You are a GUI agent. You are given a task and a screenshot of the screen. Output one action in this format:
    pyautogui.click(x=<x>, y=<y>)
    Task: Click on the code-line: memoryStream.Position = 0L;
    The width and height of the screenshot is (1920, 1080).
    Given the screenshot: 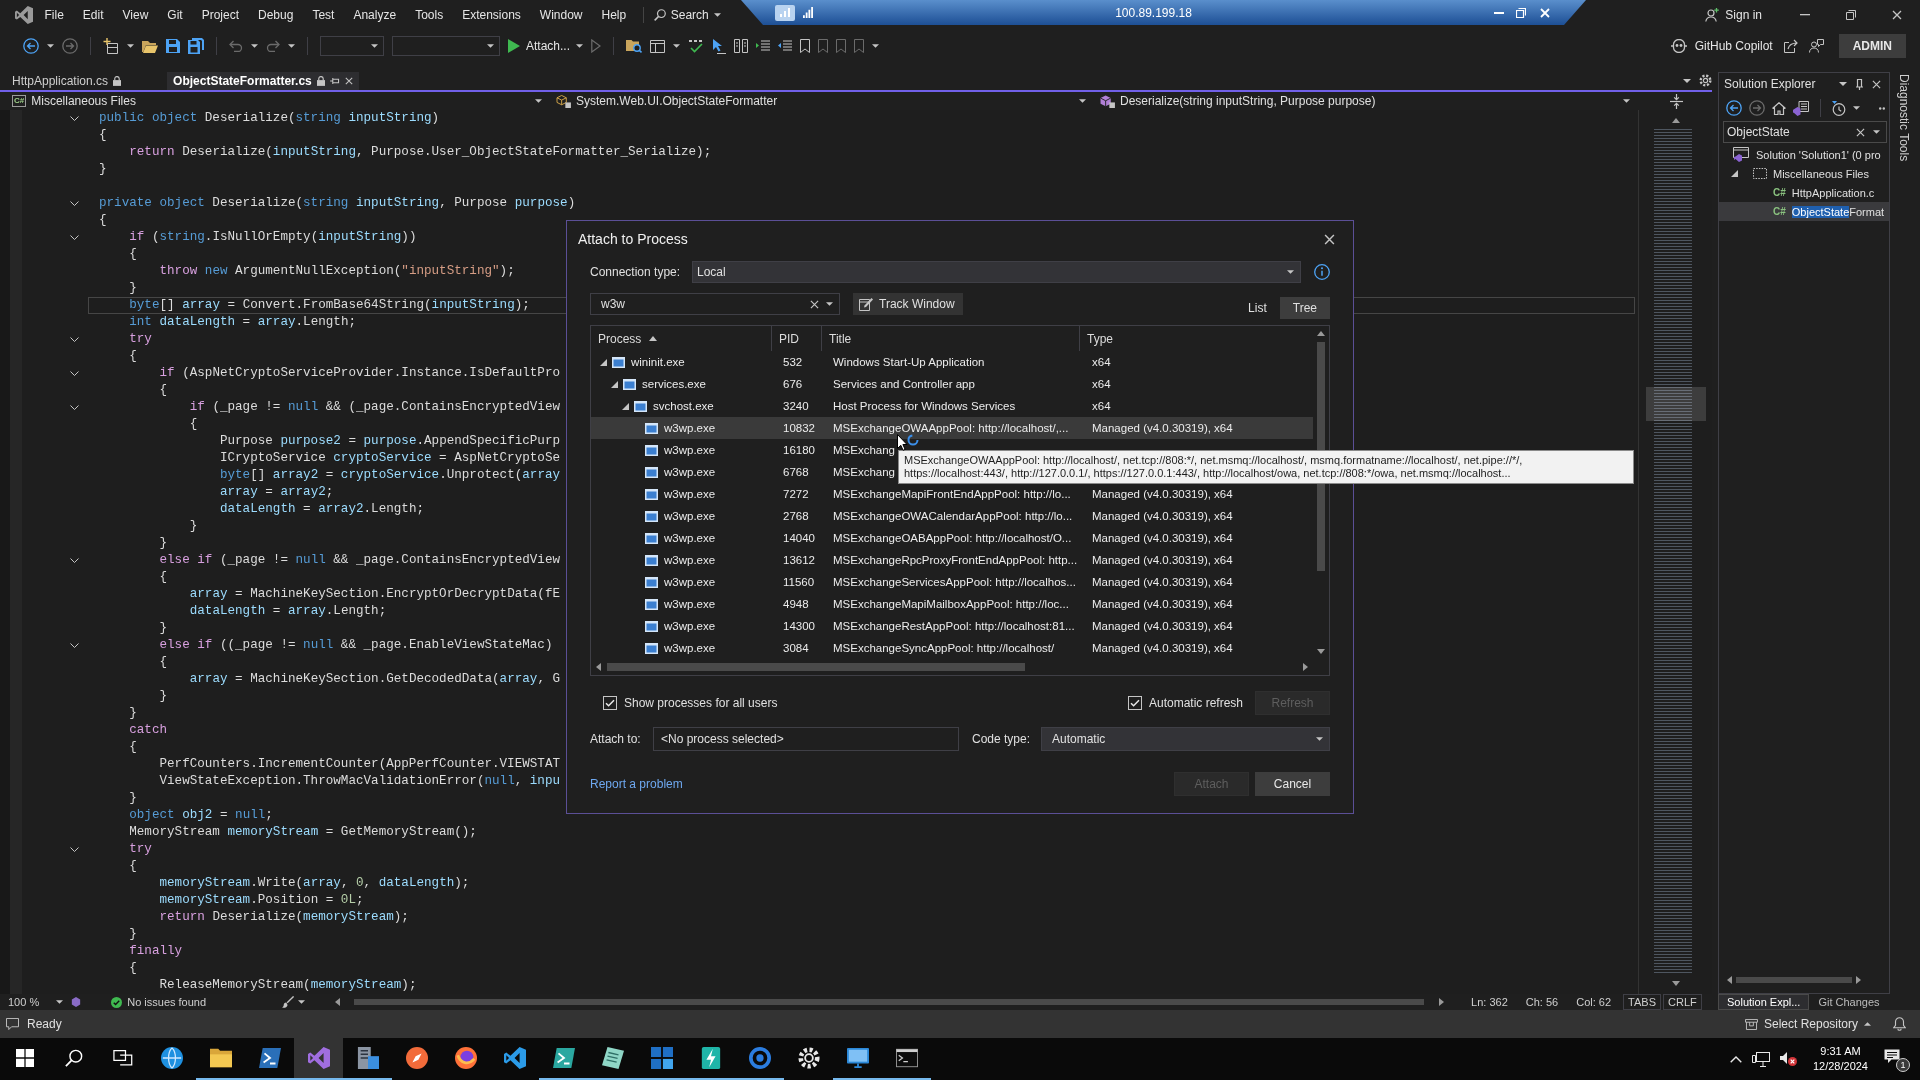 What is the action you would take?
    pyautogui.click(x=261, y=900)
    